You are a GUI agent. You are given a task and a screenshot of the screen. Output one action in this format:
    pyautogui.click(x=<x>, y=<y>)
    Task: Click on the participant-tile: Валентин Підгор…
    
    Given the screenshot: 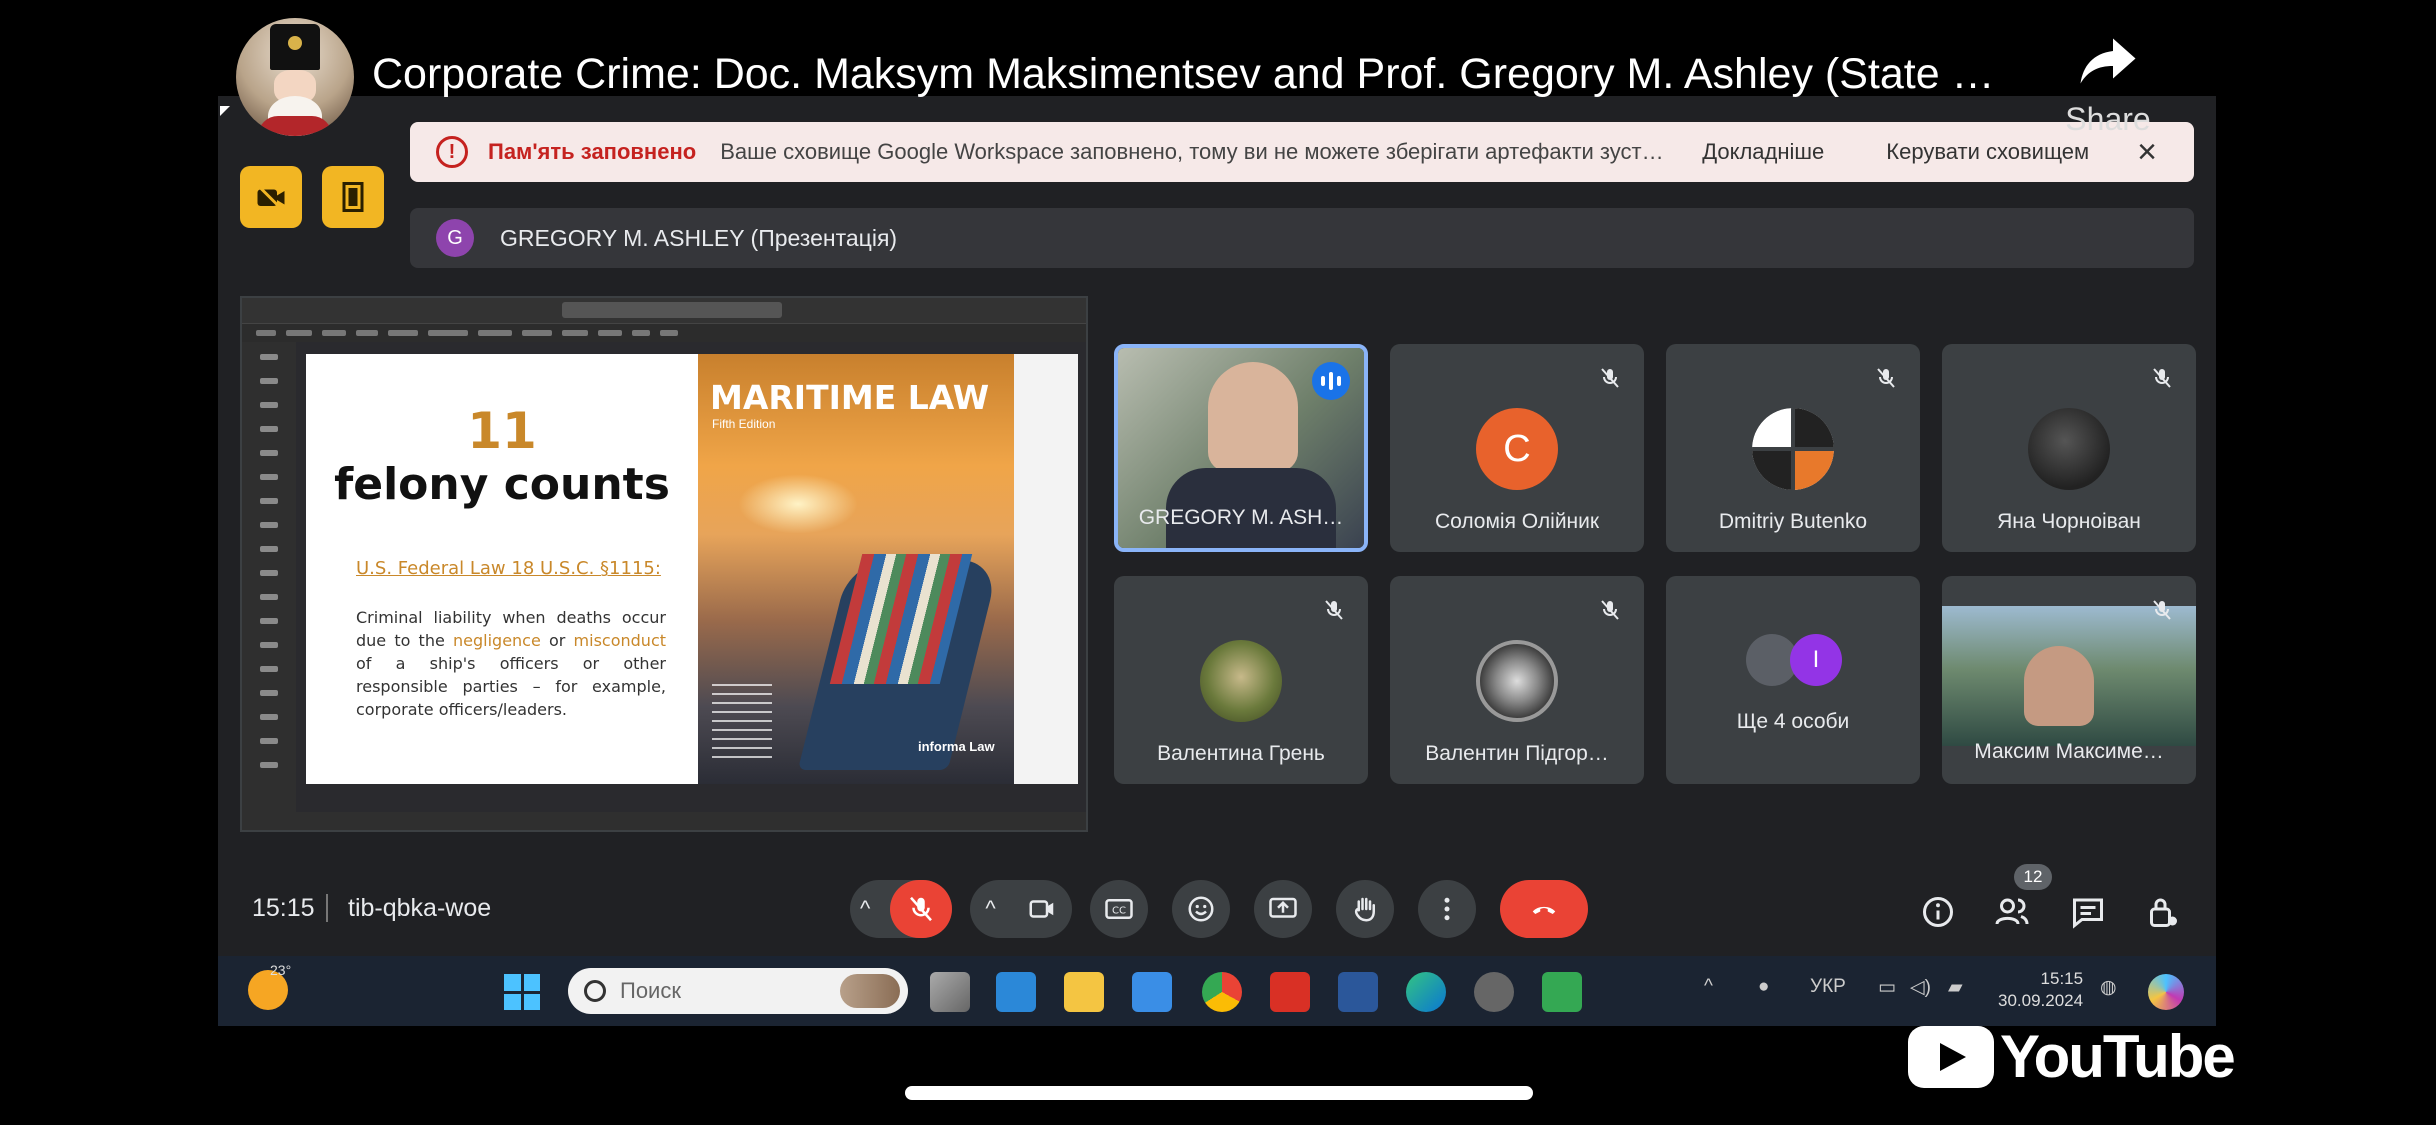 What is the action you would take?
    pyautogui.click(x=1517, y=680)
    